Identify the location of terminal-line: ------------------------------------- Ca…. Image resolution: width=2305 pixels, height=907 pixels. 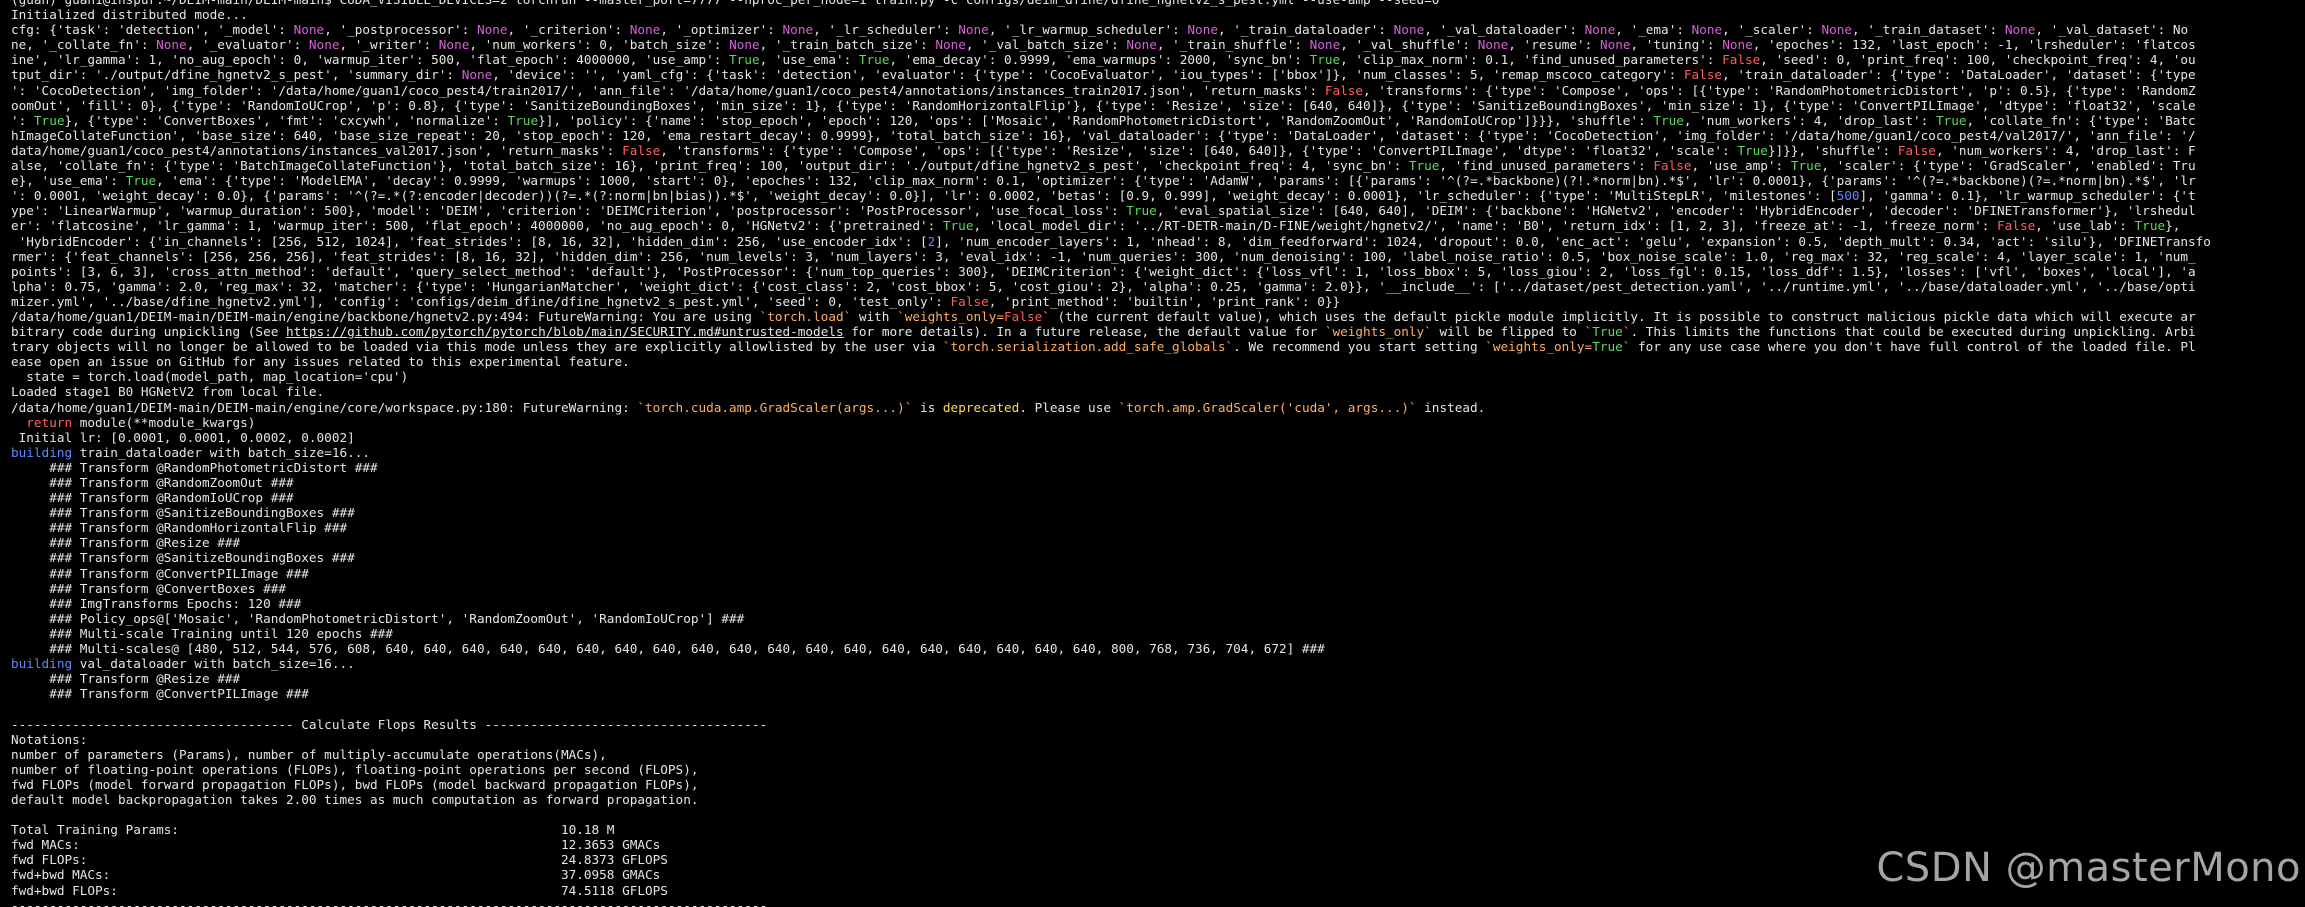
(389, 724).